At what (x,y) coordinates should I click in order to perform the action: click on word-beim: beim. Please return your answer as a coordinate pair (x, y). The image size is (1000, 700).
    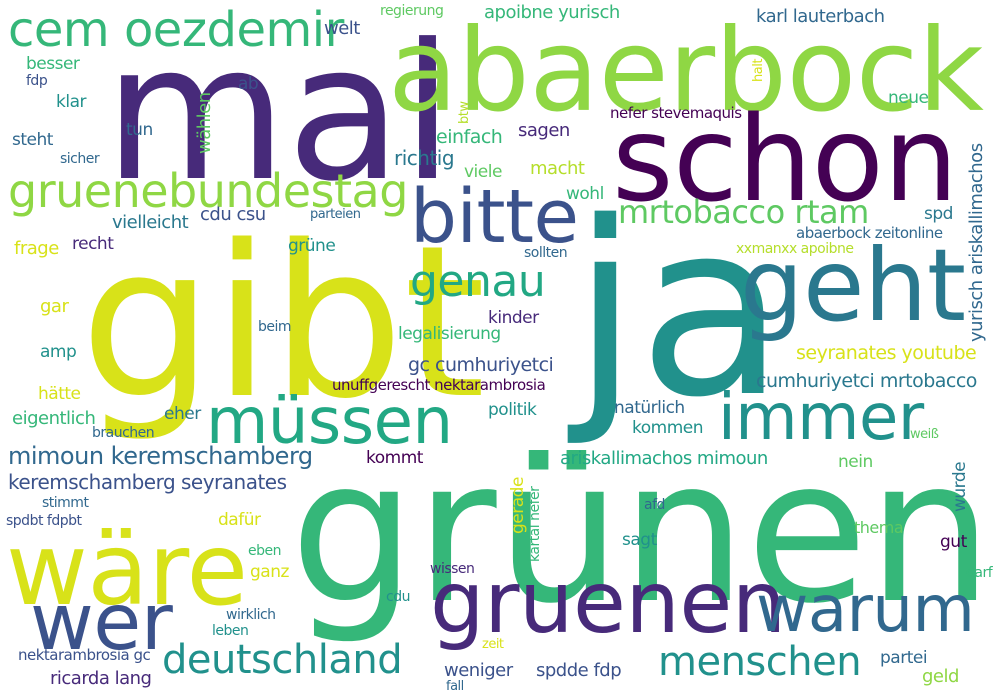
    Looking at the image, I should click on (275, 327).